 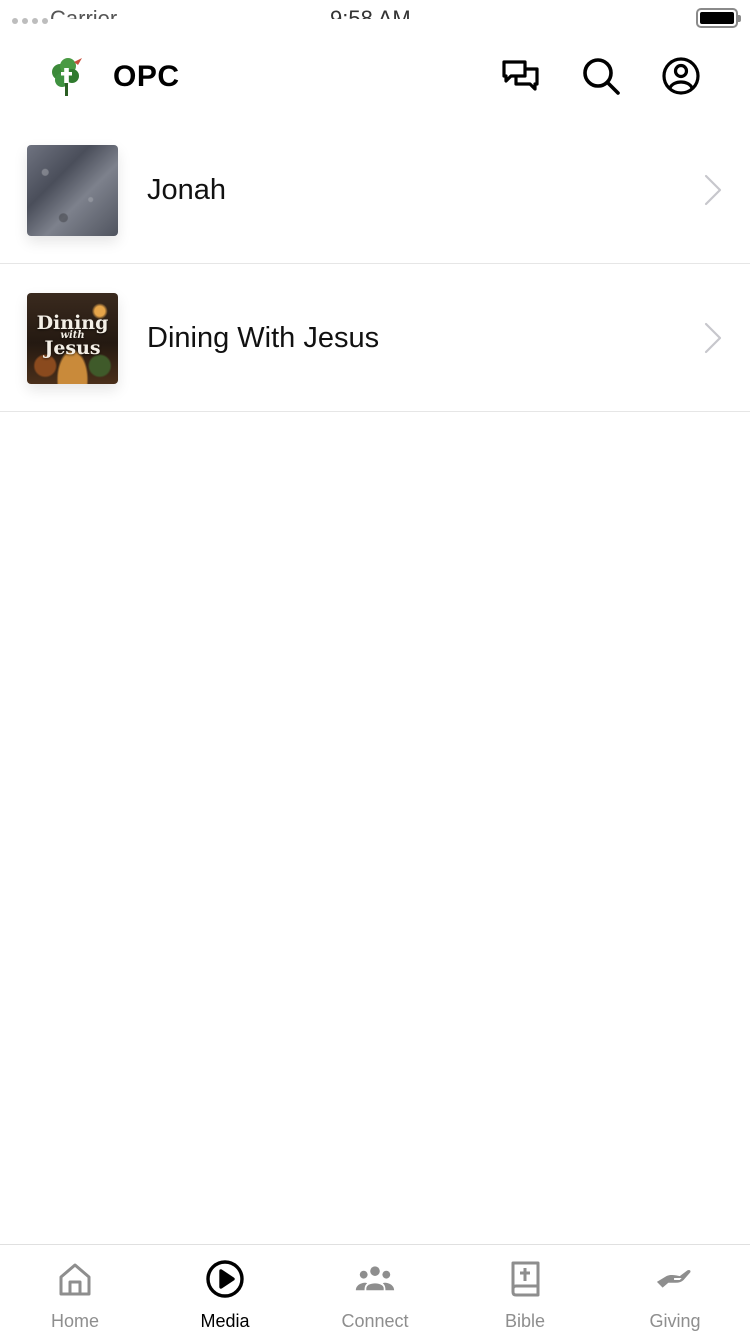 What do you see at coordinates (370, 18) in the screenshot?
I see `status-time: 9:58 AM` at bounding box center [370, 18].